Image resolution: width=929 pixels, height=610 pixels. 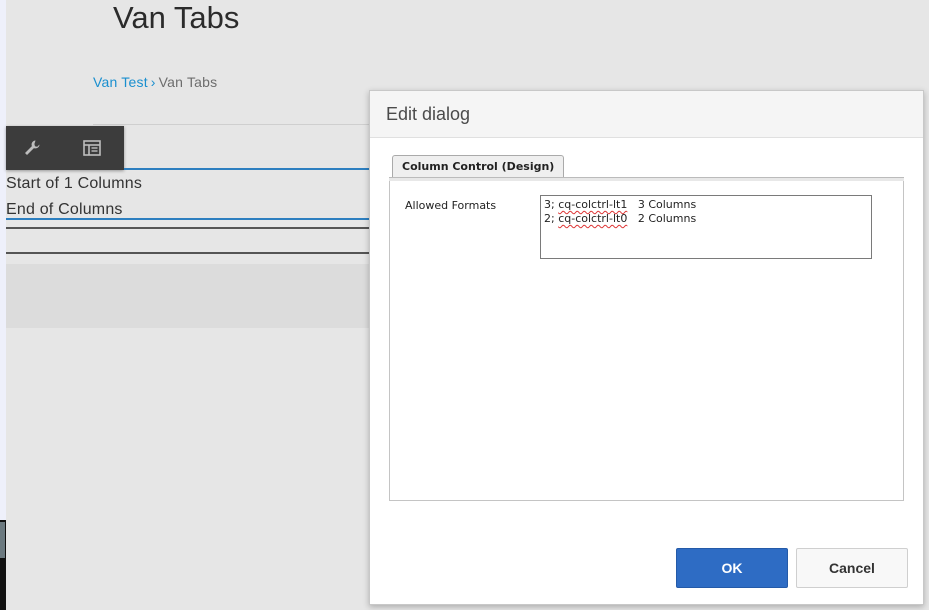 I want to click on format-line: 2; cq-colctrl-lt0 2 Columns, so click(x=620, y=218).